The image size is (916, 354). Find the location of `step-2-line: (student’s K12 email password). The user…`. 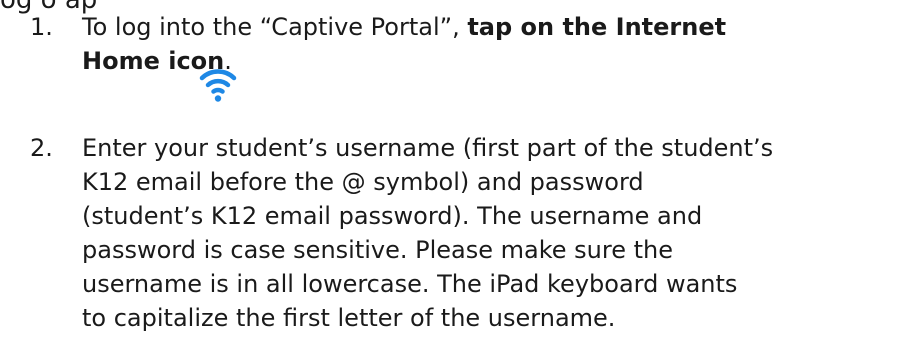

step-2-line: (student’s K12 email password). The user… is located at coordinates (392, 216).